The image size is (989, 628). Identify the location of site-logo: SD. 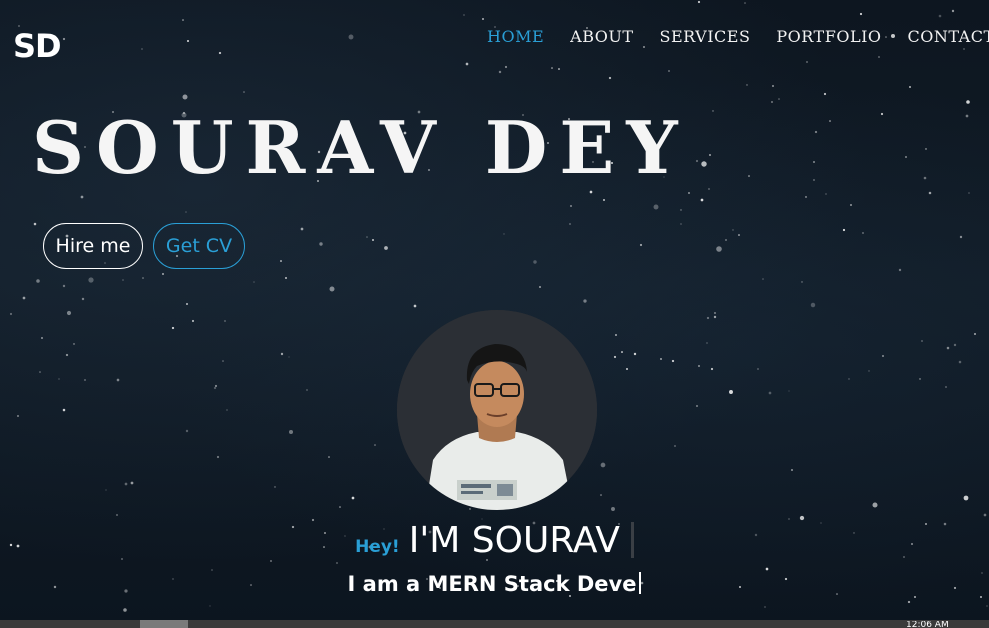
(37, 46).